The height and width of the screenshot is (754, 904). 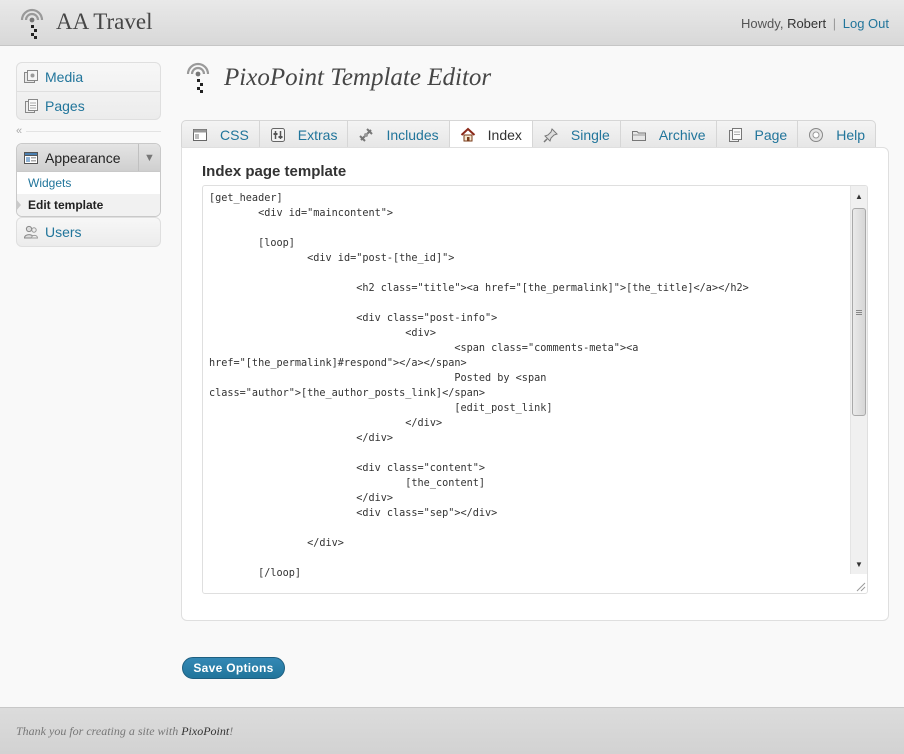 What do you see at coordinates (88, 105) in the screenshot?
I see `sidebar-item-pages: Pages` at bounding box center [88, 105].